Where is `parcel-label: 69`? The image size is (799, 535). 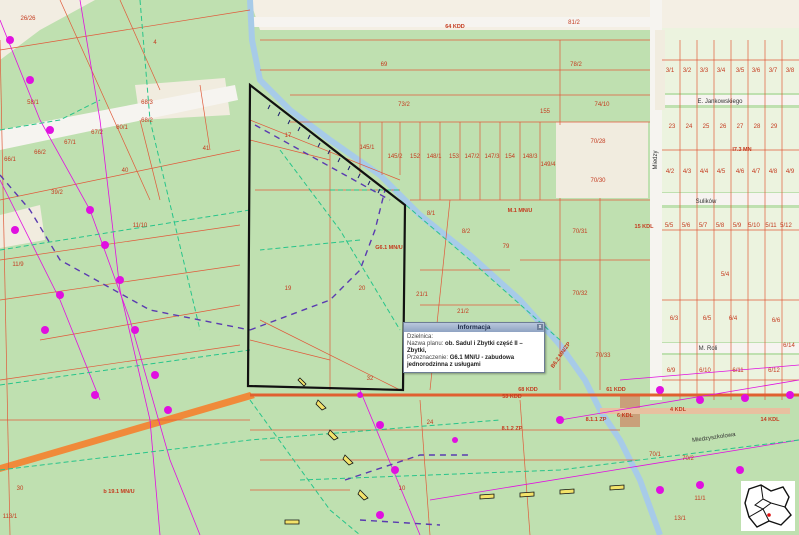 parcel-label: 69 is located at coordinates (384, 65).